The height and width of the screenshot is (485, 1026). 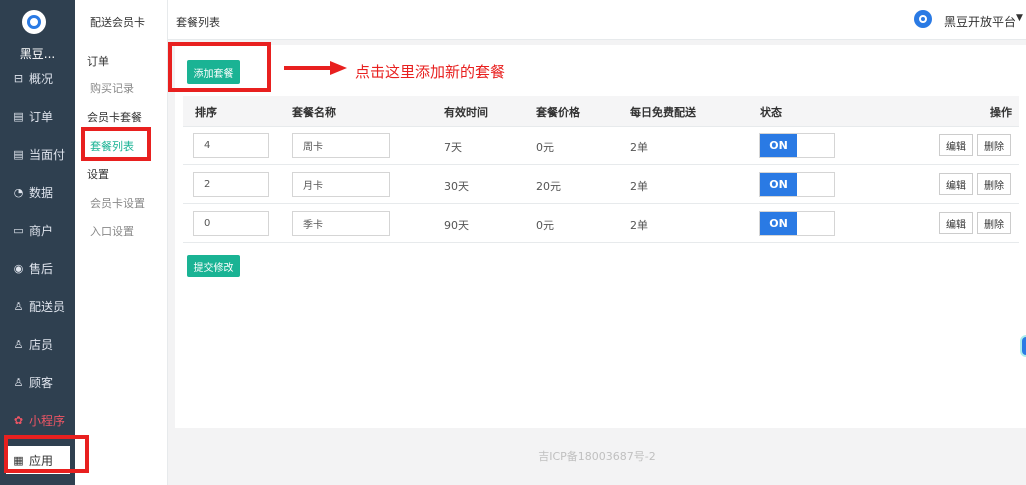 I want to click on column-header-name: 套餐名称, so click(x=314, y=112).